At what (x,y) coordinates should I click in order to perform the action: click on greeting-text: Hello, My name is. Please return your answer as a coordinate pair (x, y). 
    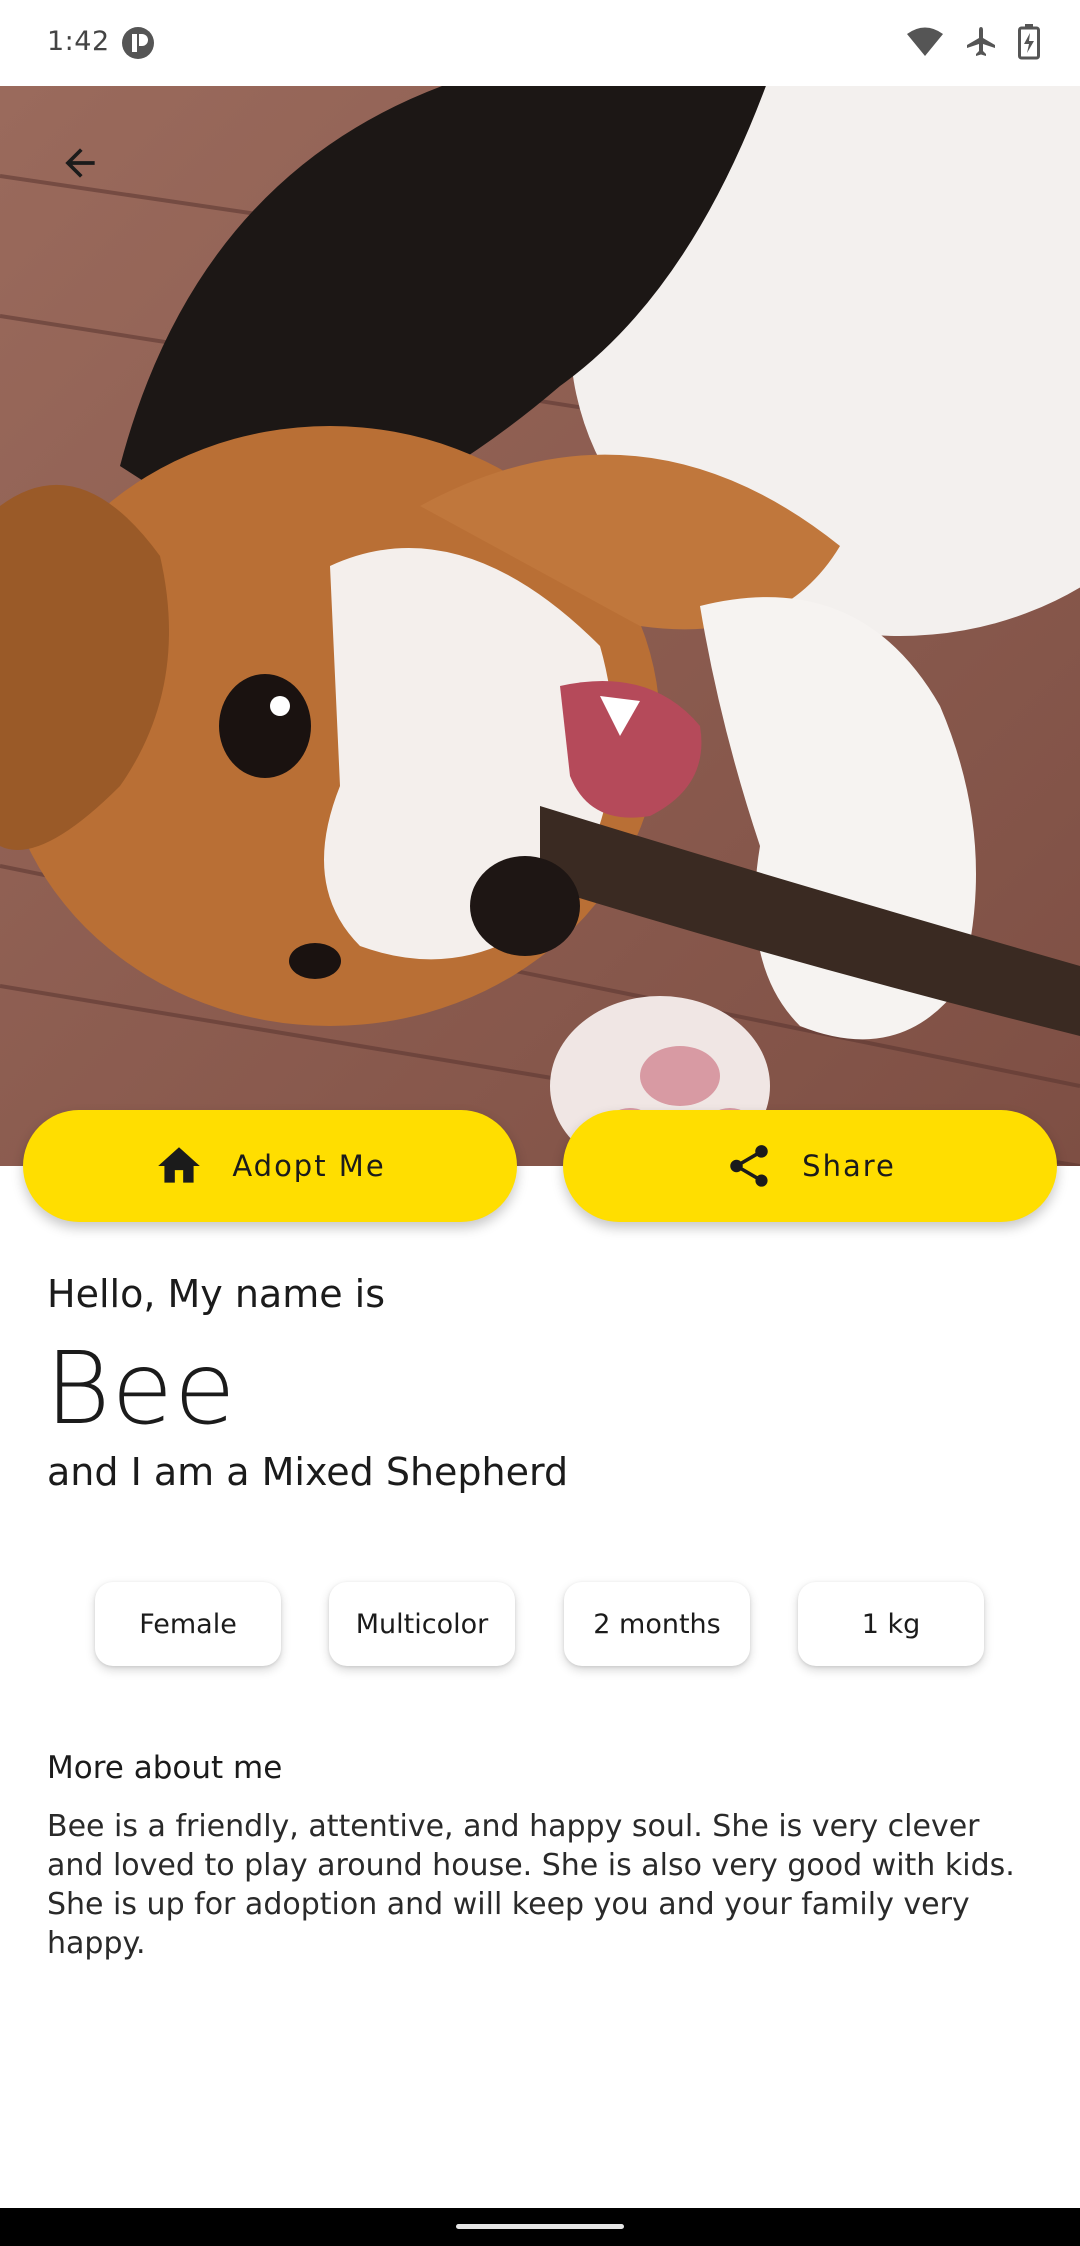
    Looking at the image, I should click on (216, 1294).